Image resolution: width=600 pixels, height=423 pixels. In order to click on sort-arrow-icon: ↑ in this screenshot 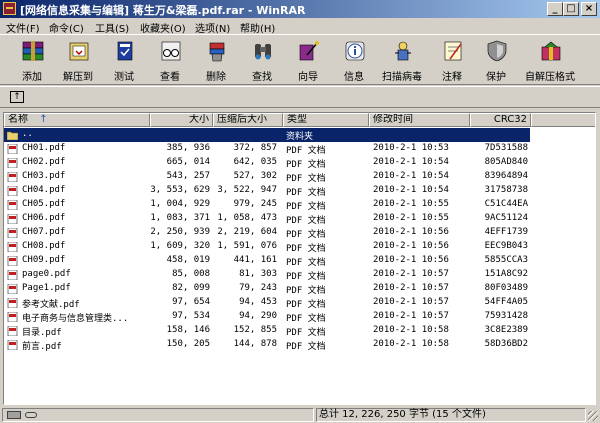, I will do `click(43, 119)`.